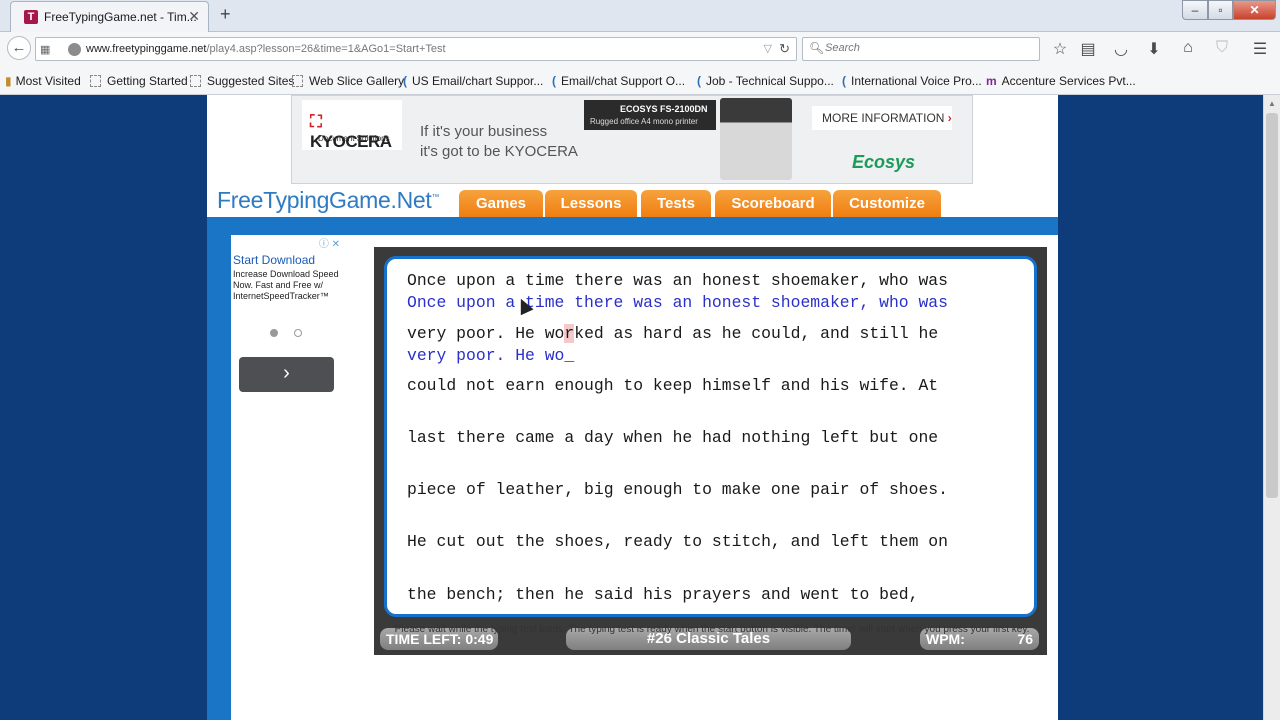  What do you see at coordinates (773, 204) in the screenshot?
I see `tab-scoreboard: Scoreboard` at bounding box center [773, 204].